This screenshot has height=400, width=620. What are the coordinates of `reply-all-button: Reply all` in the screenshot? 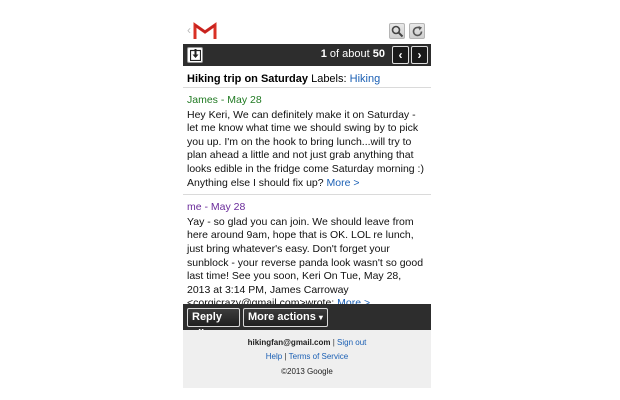 It's located at (213, 324).